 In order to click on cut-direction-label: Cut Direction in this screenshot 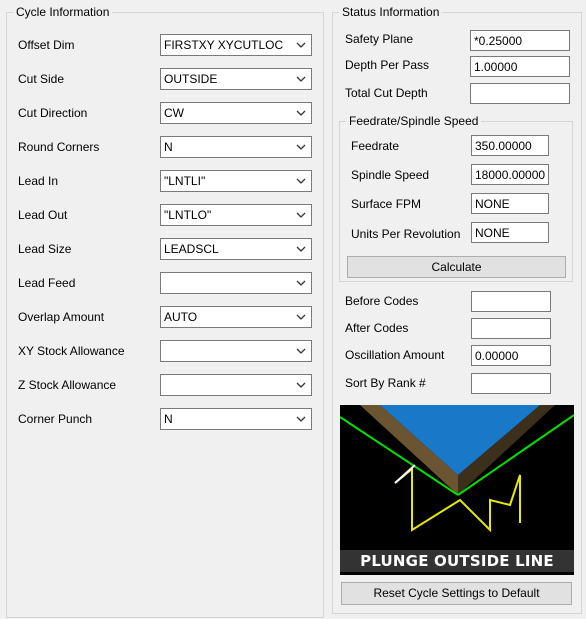, I will do `click(53, 113)`.